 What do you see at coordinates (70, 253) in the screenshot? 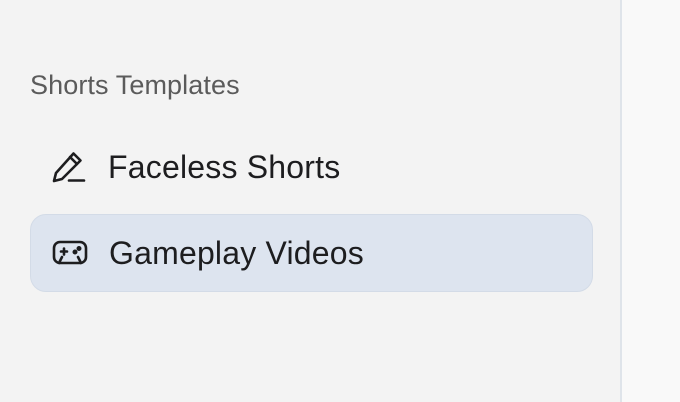
I see `gamepad-icon` at bounding box center [70, 253].